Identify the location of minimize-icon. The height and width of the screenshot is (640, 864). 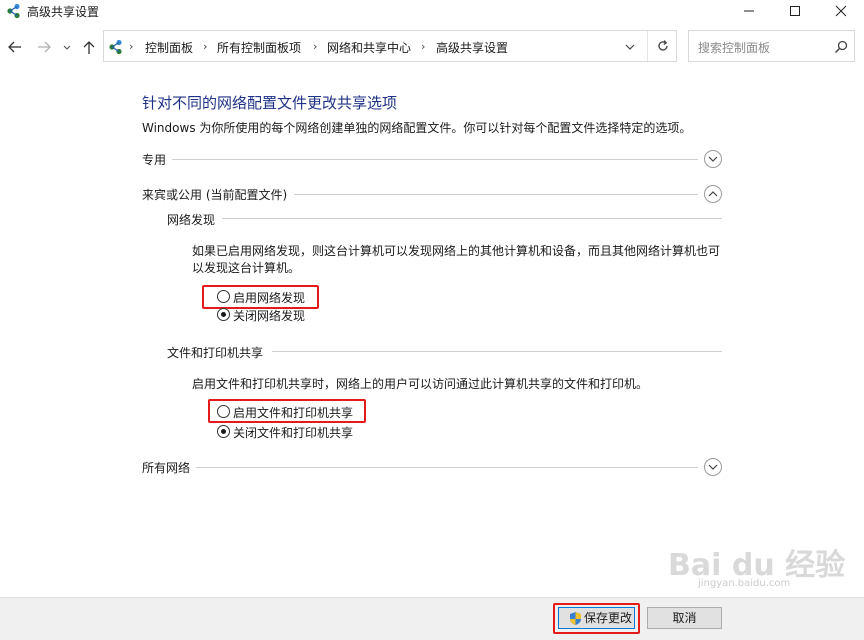
(749, 11).